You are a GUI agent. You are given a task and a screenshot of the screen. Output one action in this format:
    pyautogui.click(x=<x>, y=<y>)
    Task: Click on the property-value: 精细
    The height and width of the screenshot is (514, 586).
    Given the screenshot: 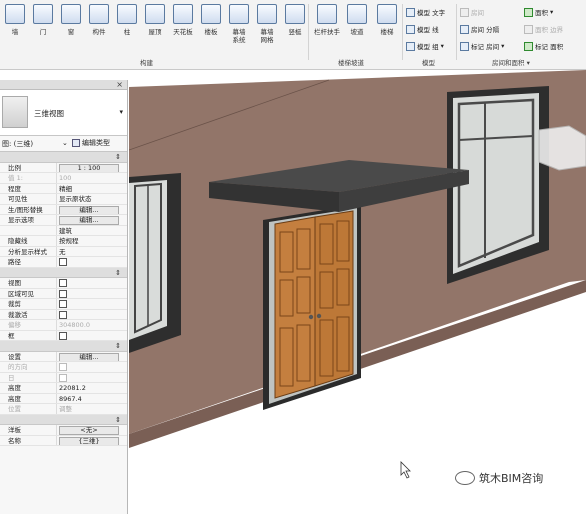 What is the action you would take?
    pyautogui.click(x=91, y=188)
    